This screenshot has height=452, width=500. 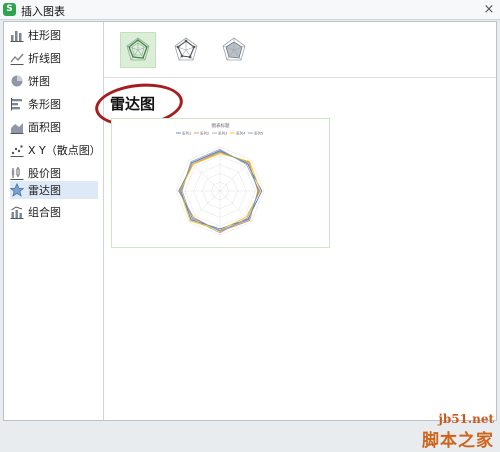 I want to click on sidebar-item-label: 股价图, so click(x=44, y=173).